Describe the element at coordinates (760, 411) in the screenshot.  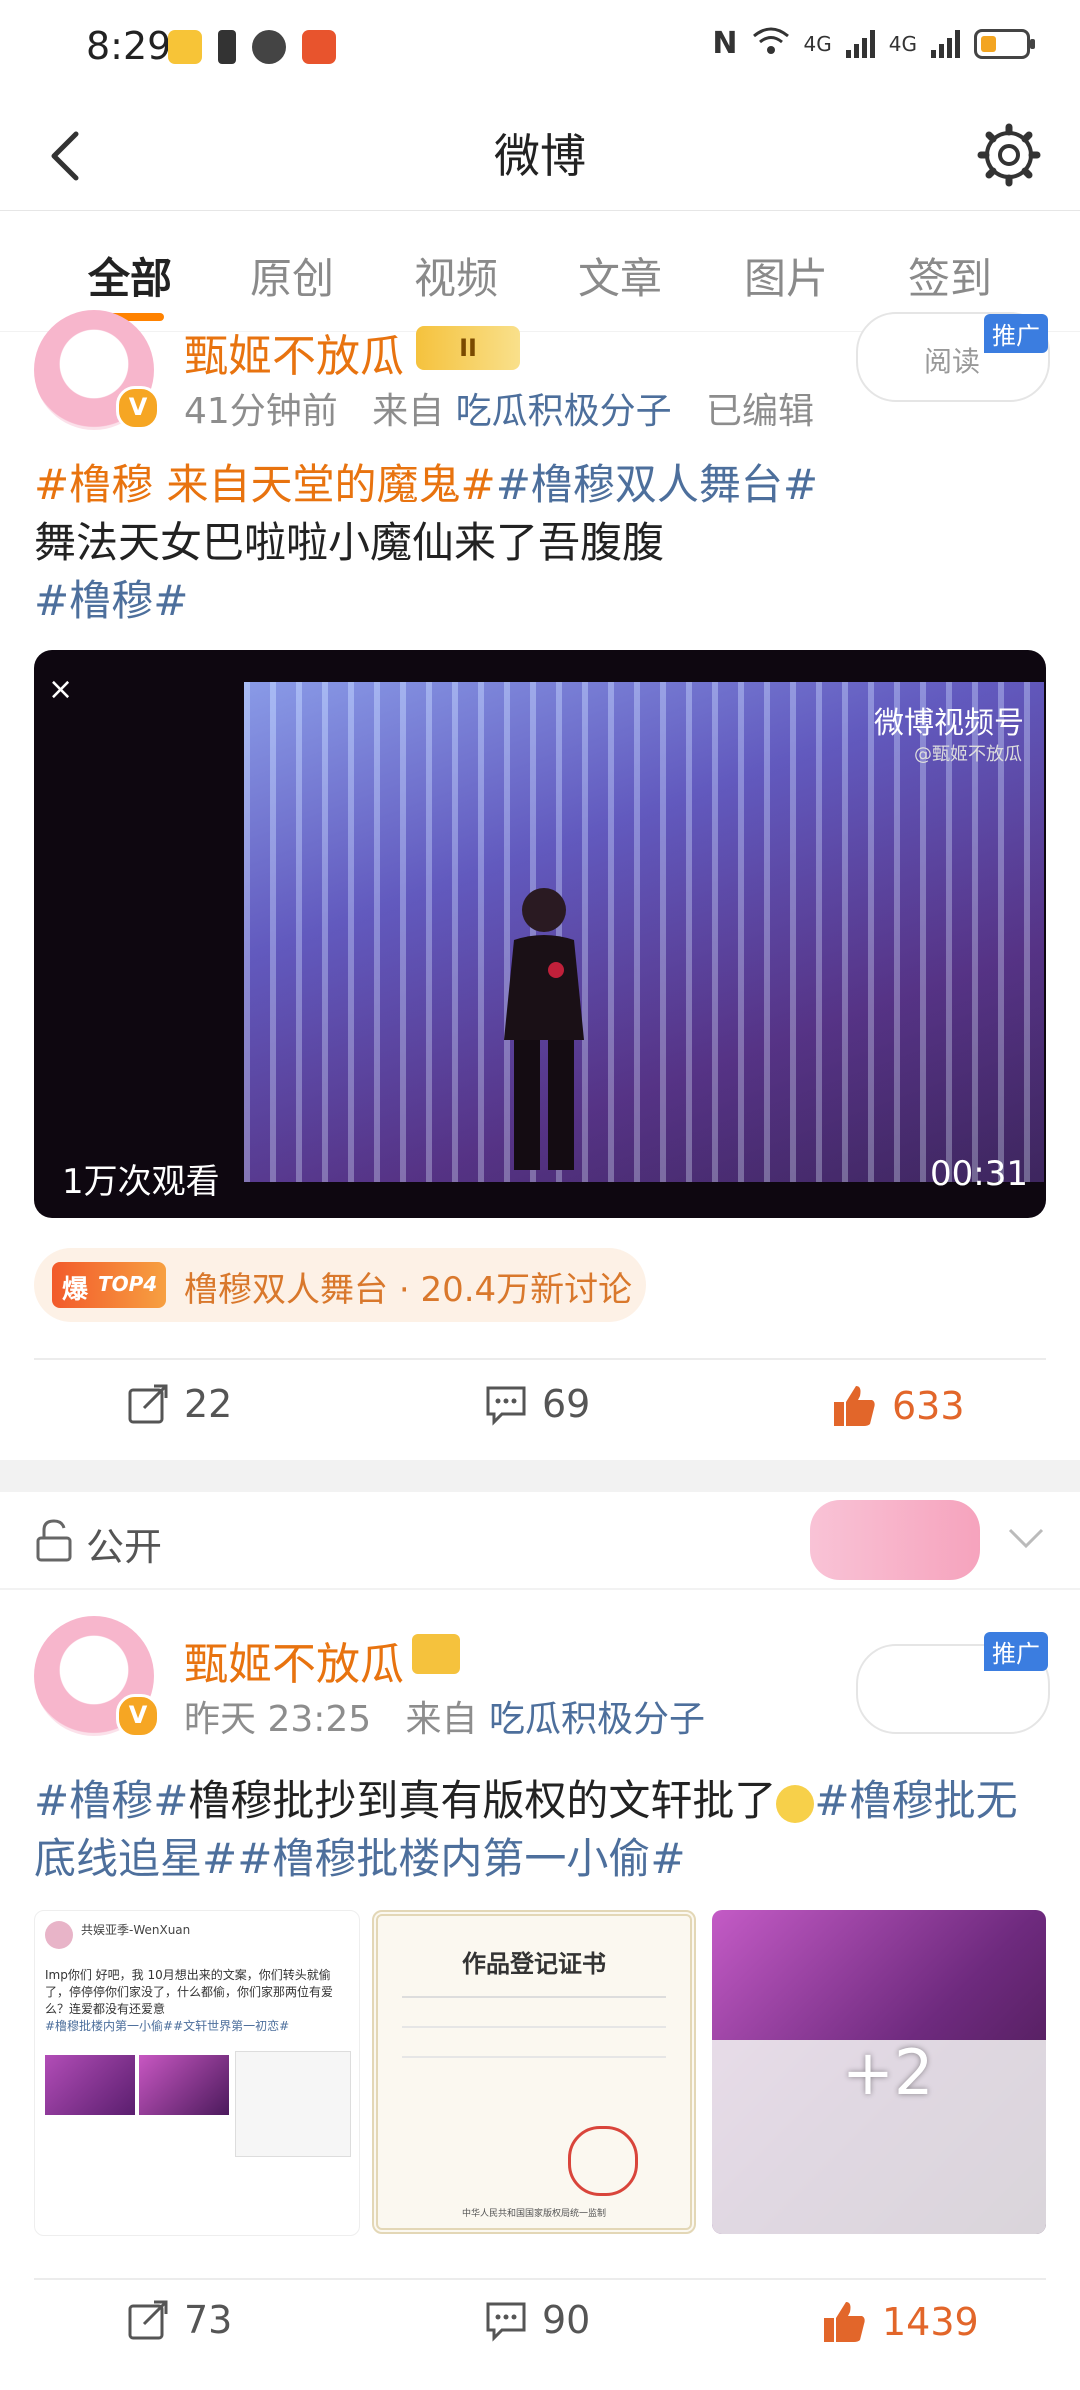
I see `edited-label: 已编辑` at that location.